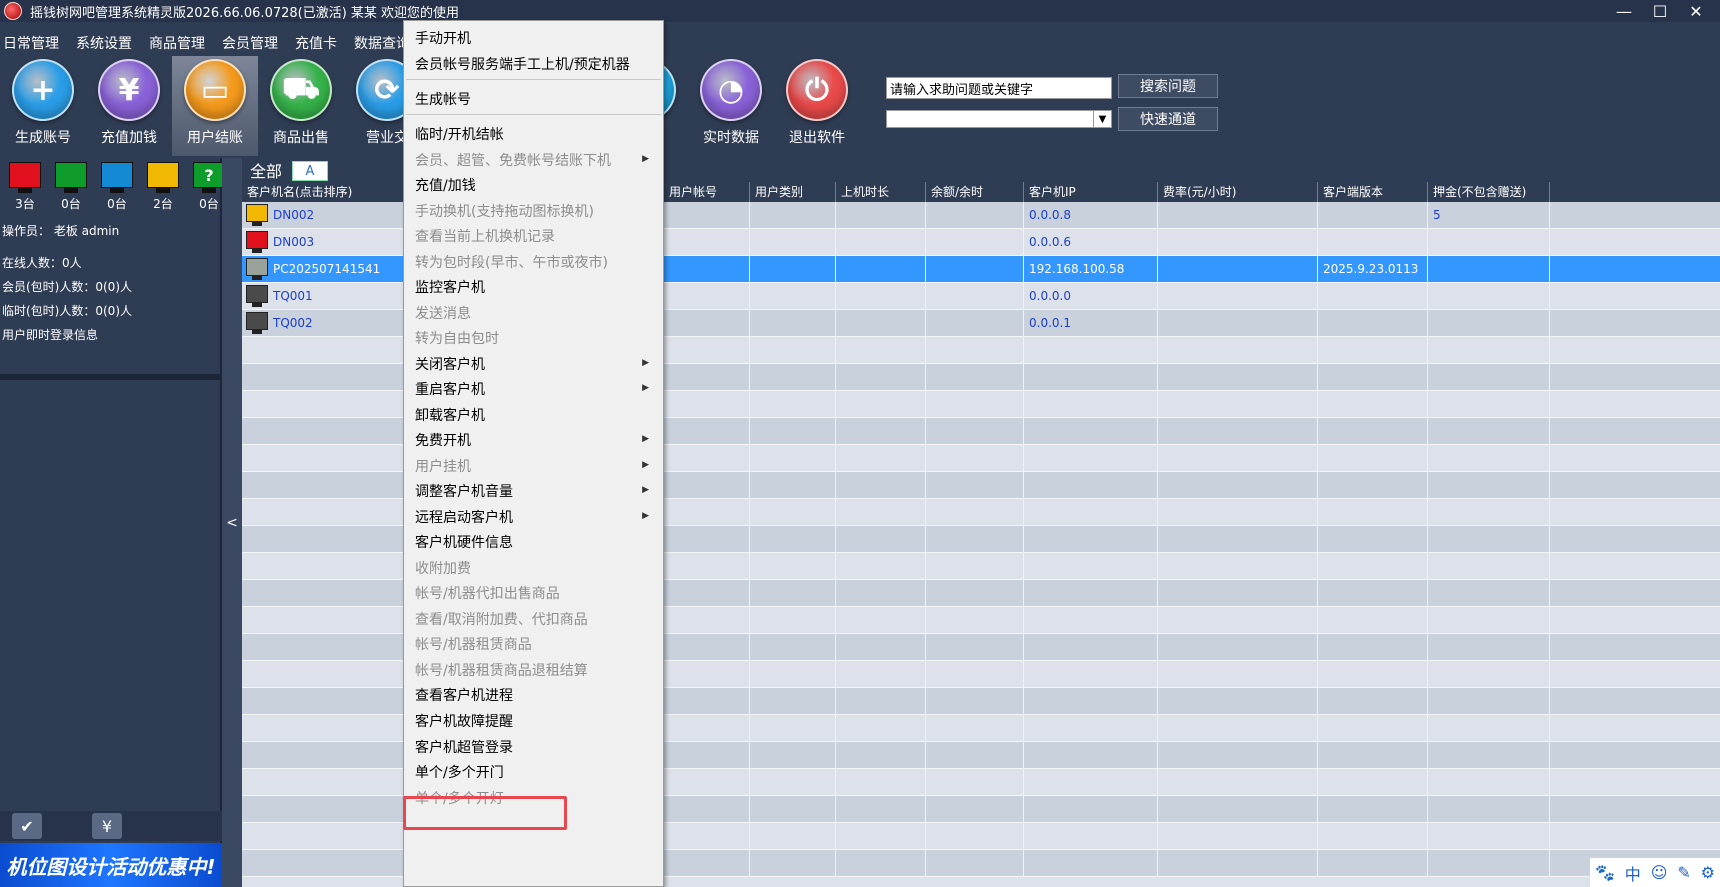 The width and height of the screenshot is (1720, 887). I want to click on toolbar-label: 生成账号, so click(43, 138).